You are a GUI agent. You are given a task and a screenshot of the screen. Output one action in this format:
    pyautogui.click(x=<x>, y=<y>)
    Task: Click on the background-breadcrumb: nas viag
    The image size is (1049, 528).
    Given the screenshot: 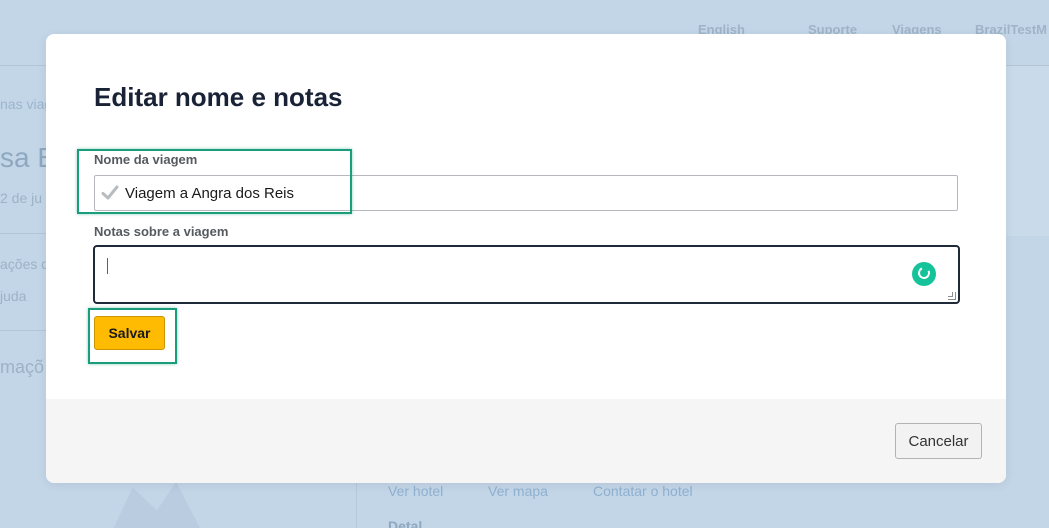 What is the action you would take?
    pyautogui.click(x=26, y=104)
    